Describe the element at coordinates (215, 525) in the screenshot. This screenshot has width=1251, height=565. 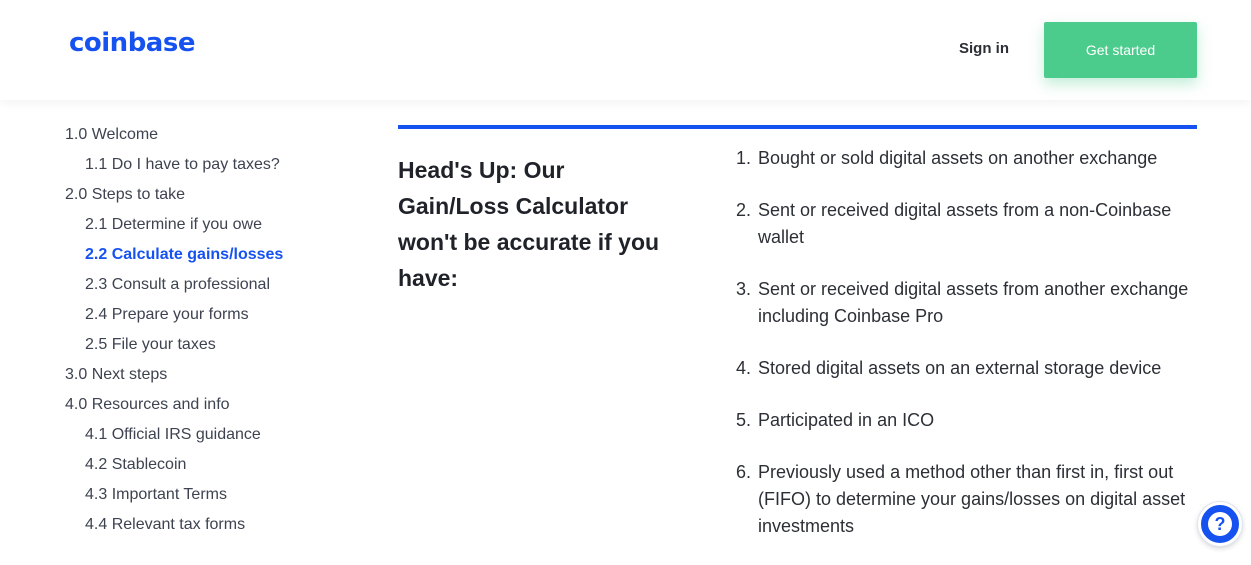
I see `toc-item-tax-forms: 4.4 Relevant tax forms` at that location.